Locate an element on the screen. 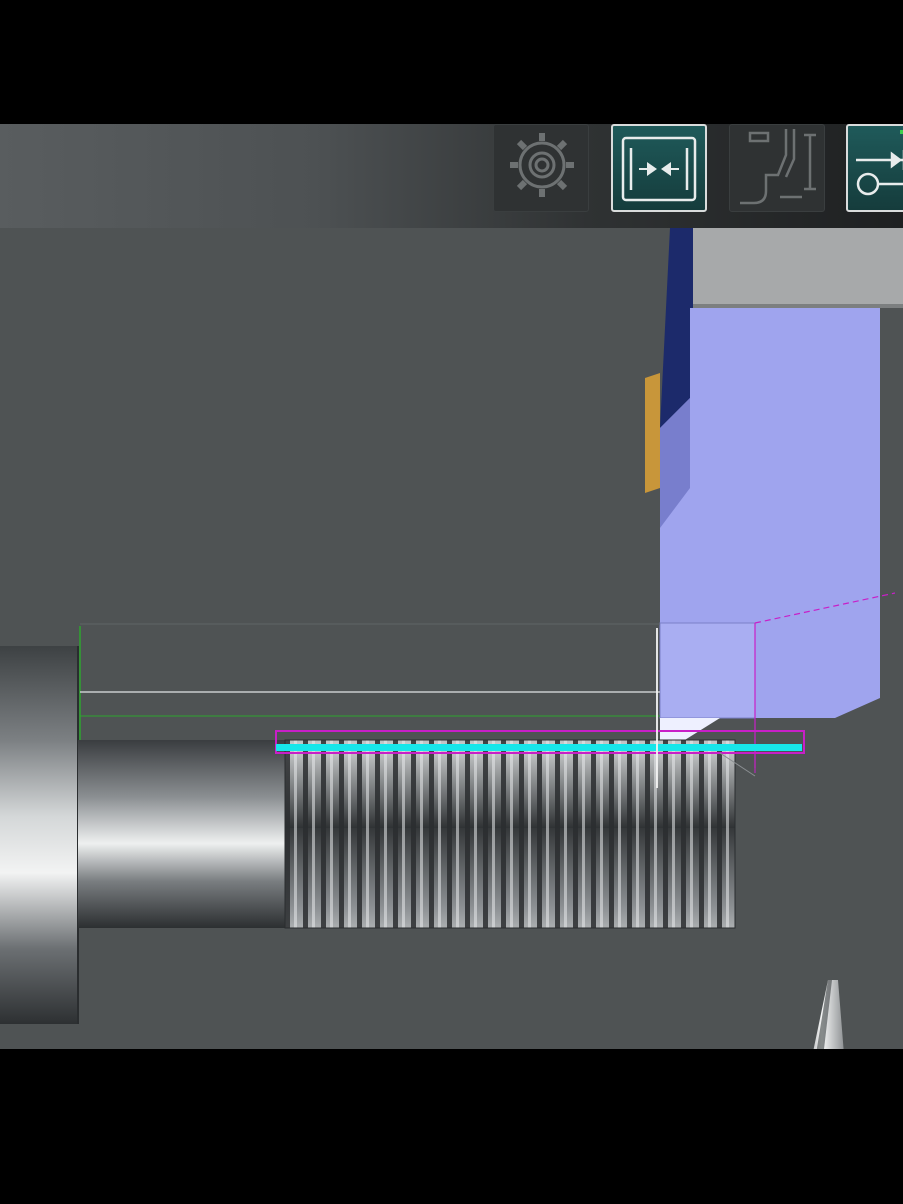 This screenshot has width=903, height=1204. tool-wrench-button is located at coordinates (874, 168).